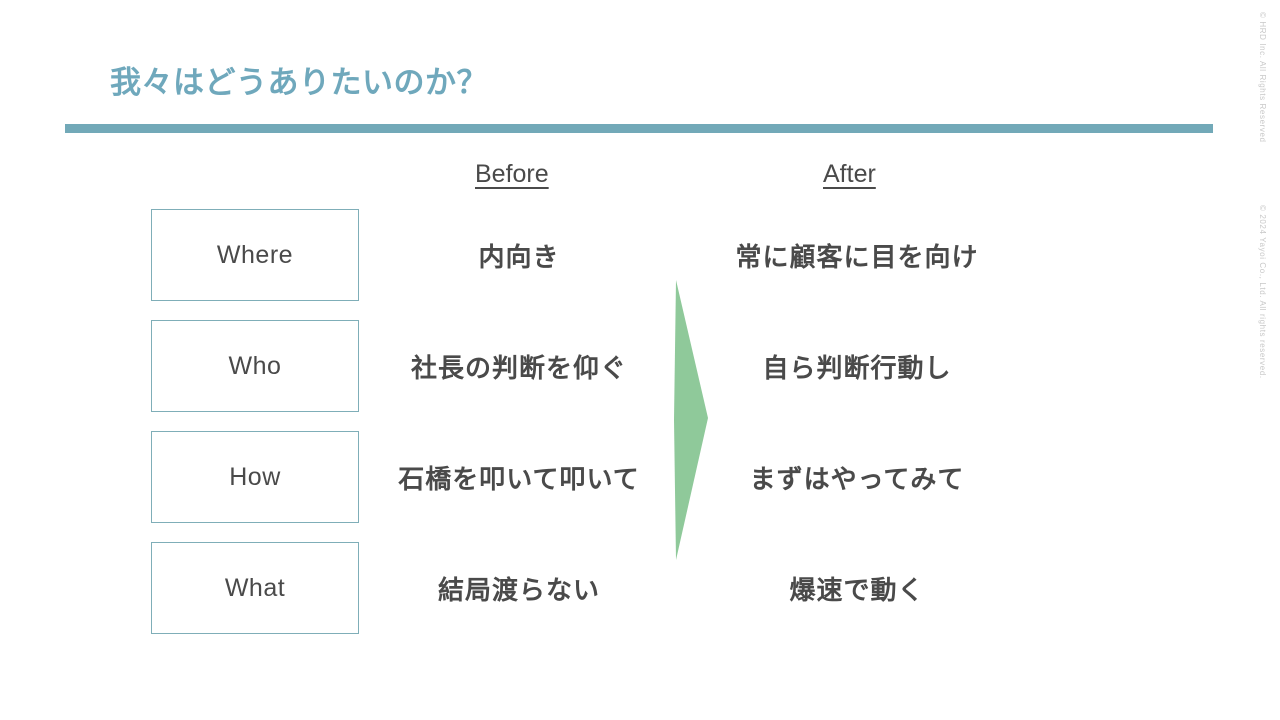 The height and width of the screenshot is (720, 1280). I want to click on label-box-where: Where, so click(255, 255).